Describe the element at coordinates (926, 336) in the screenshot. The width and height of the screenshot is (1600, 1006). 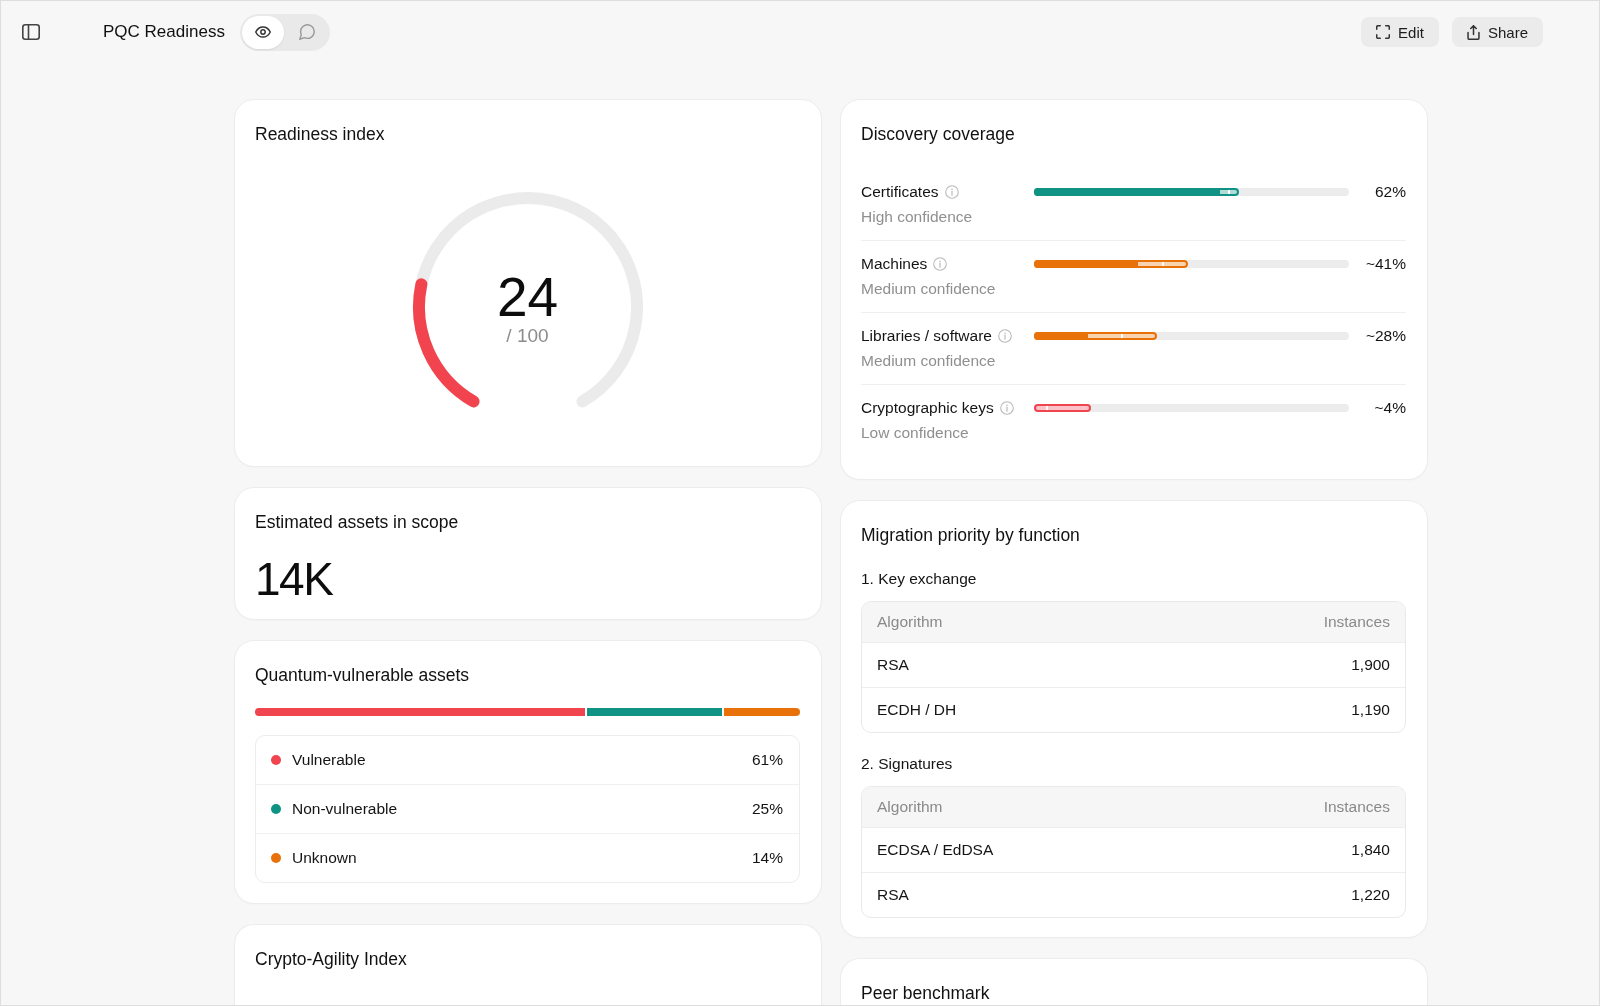
I see `coverage-label: Libraries / software` at that location.